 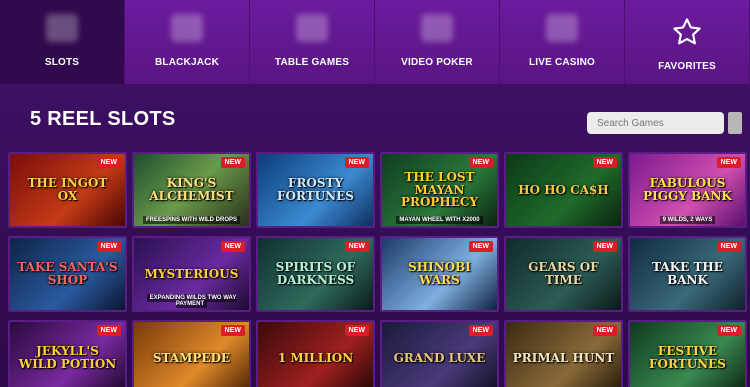 I want to click on scrollbar, so click(x=735, y=123).